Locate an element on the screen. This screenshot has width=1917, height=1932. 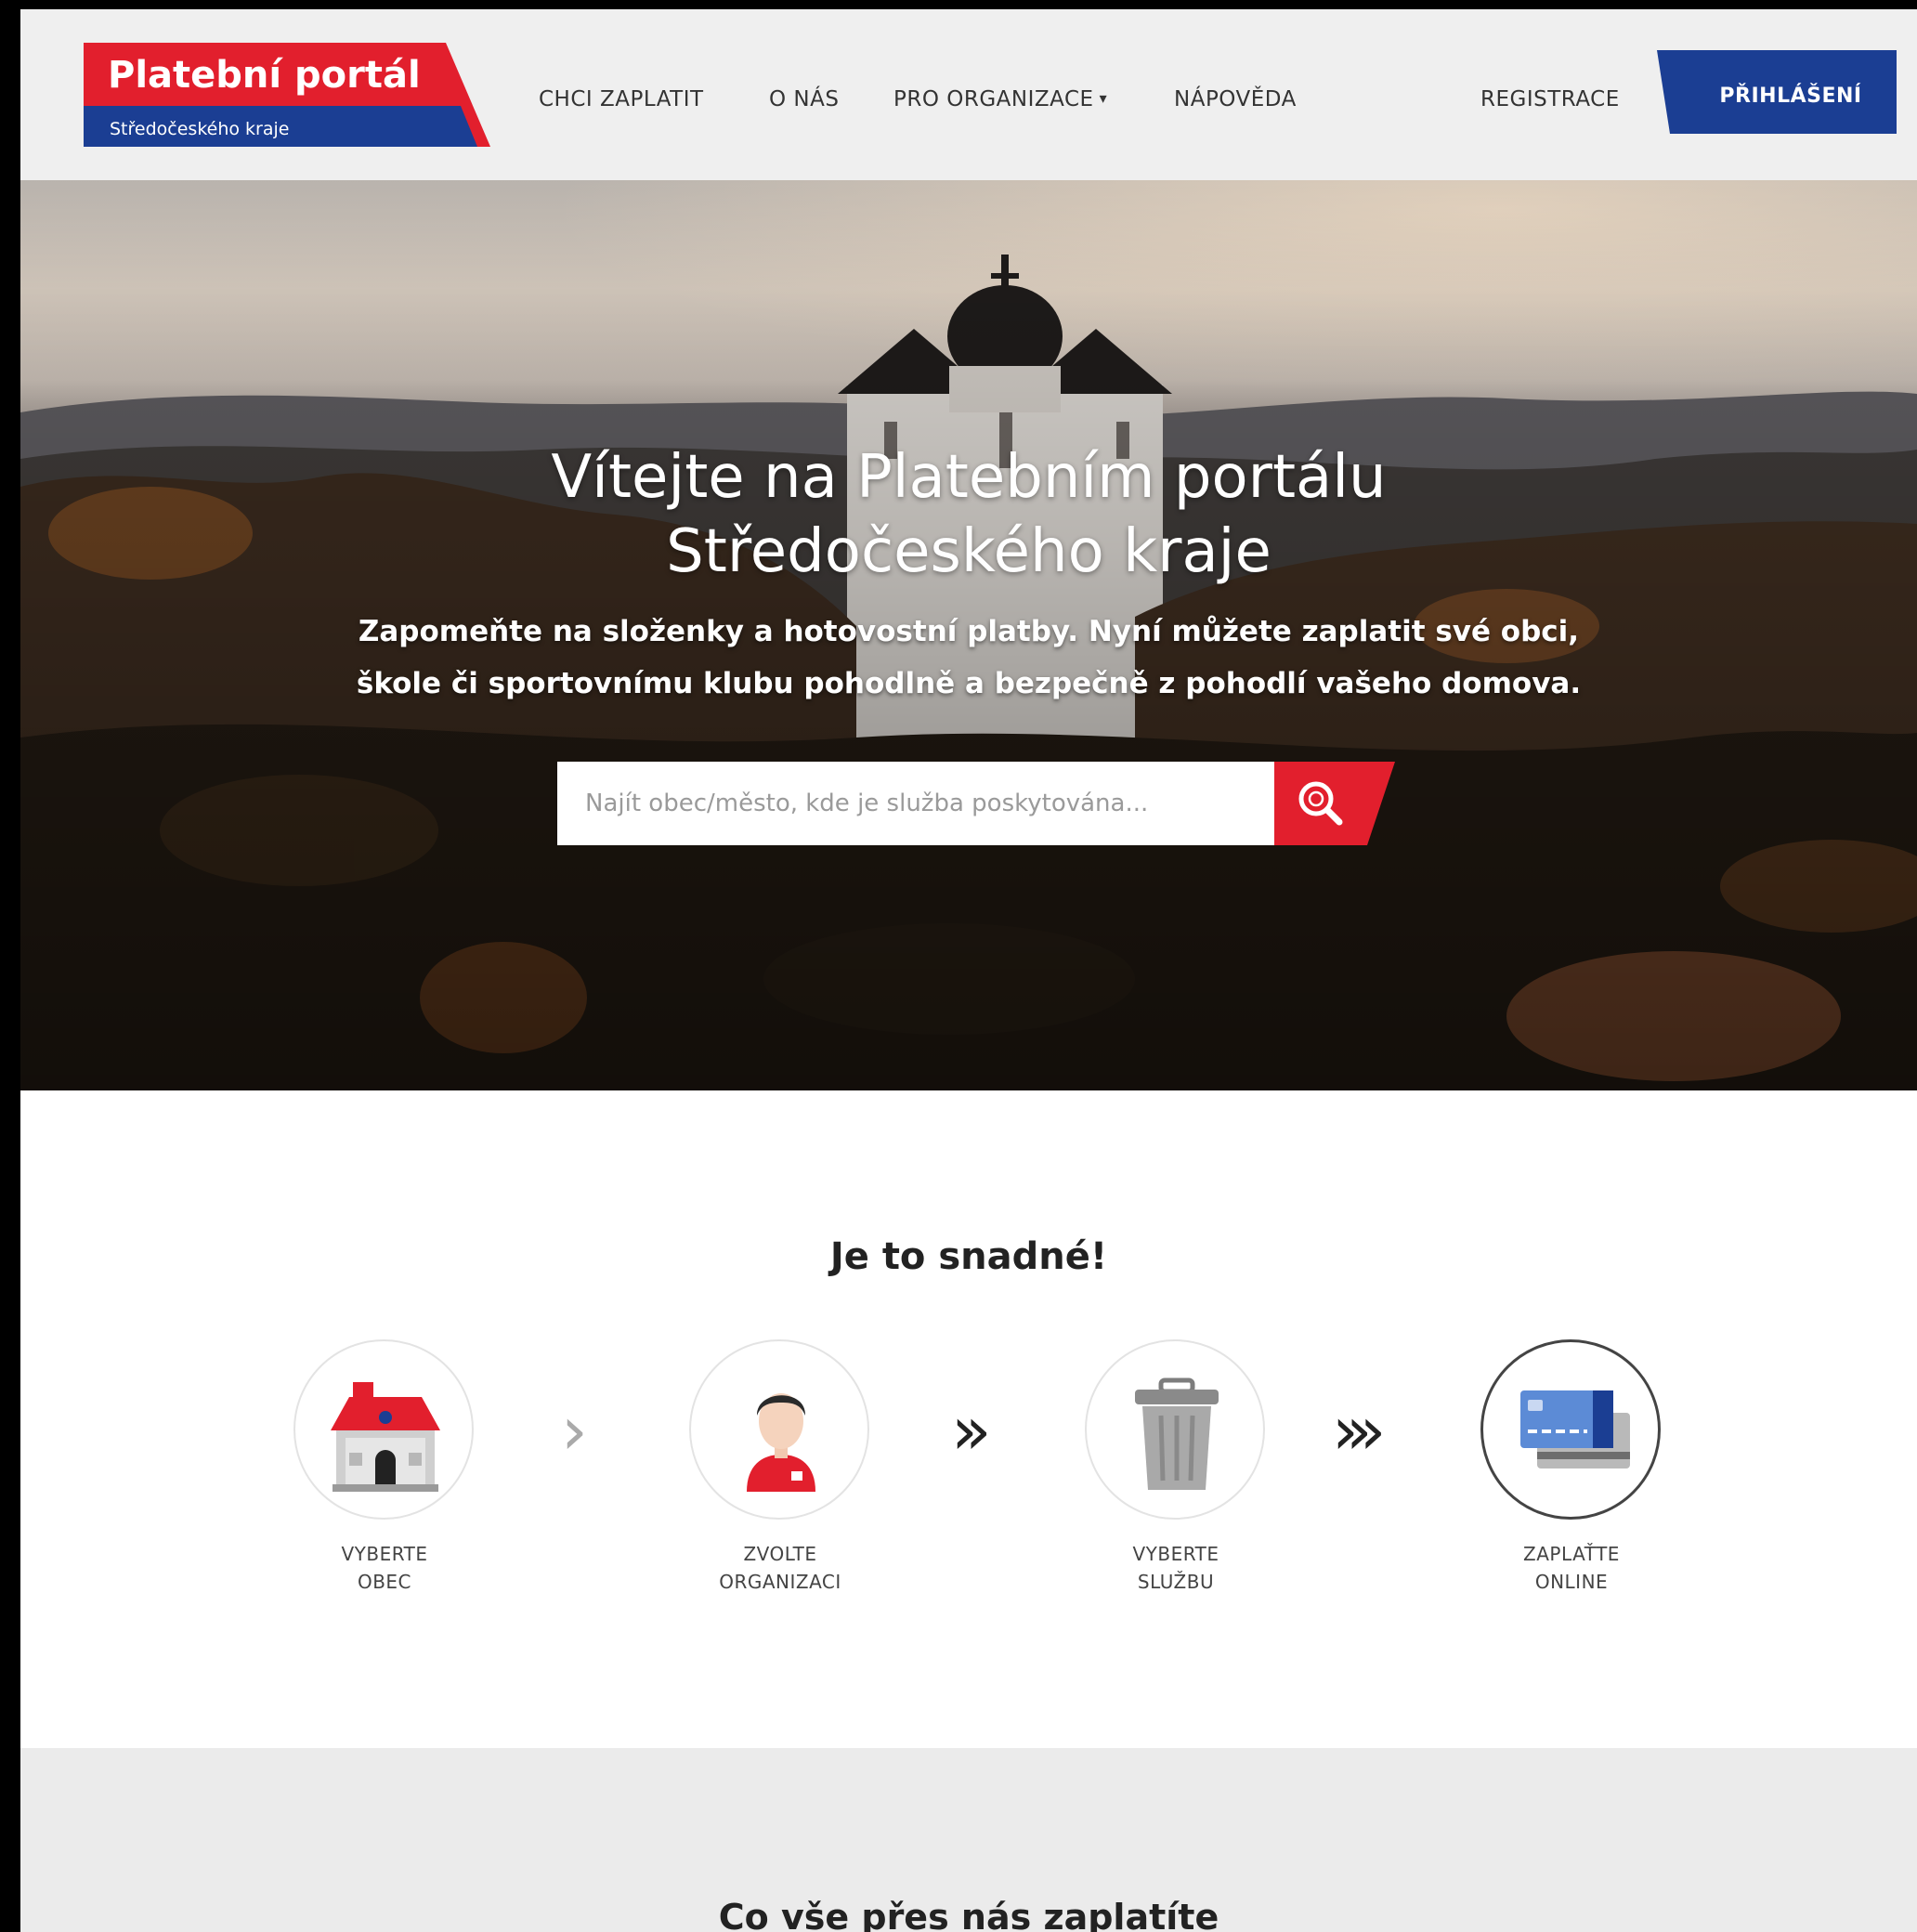
step-1-circle is located at coordinates (383, 1429).